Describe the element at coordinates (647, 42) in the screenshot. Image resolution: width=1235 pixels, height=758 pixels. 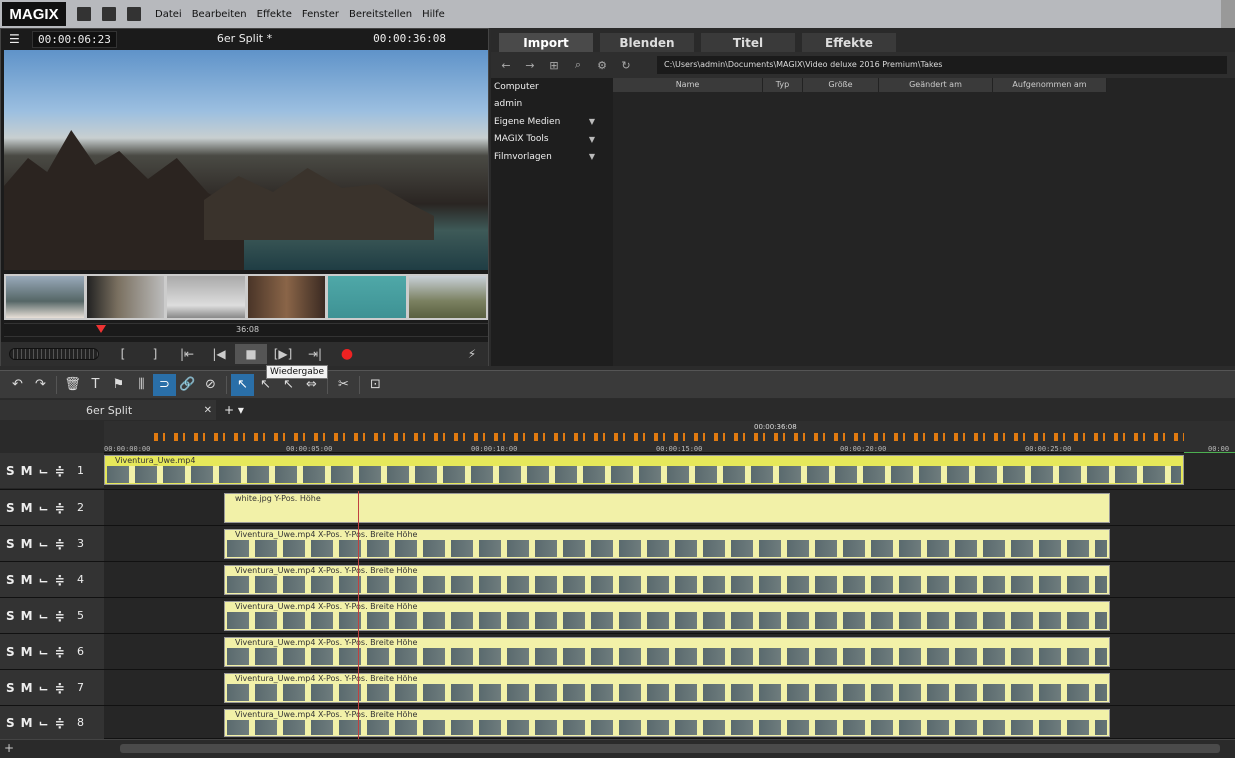
I see `tab-blenden: Blenden` at that location.